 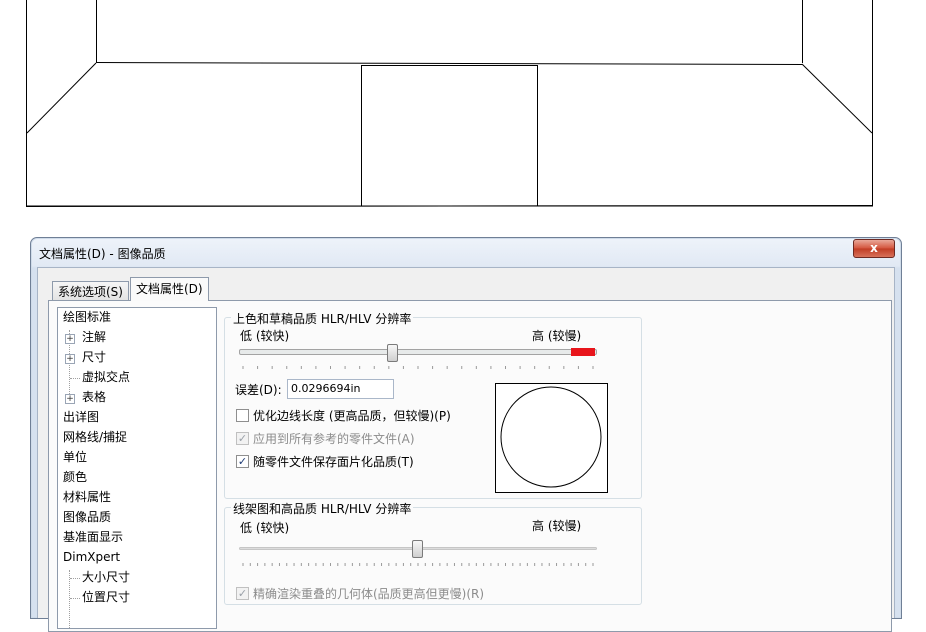 I want to click on tree-item-virtual-sharps: 虚拟交点, so click(x=106, y=377).